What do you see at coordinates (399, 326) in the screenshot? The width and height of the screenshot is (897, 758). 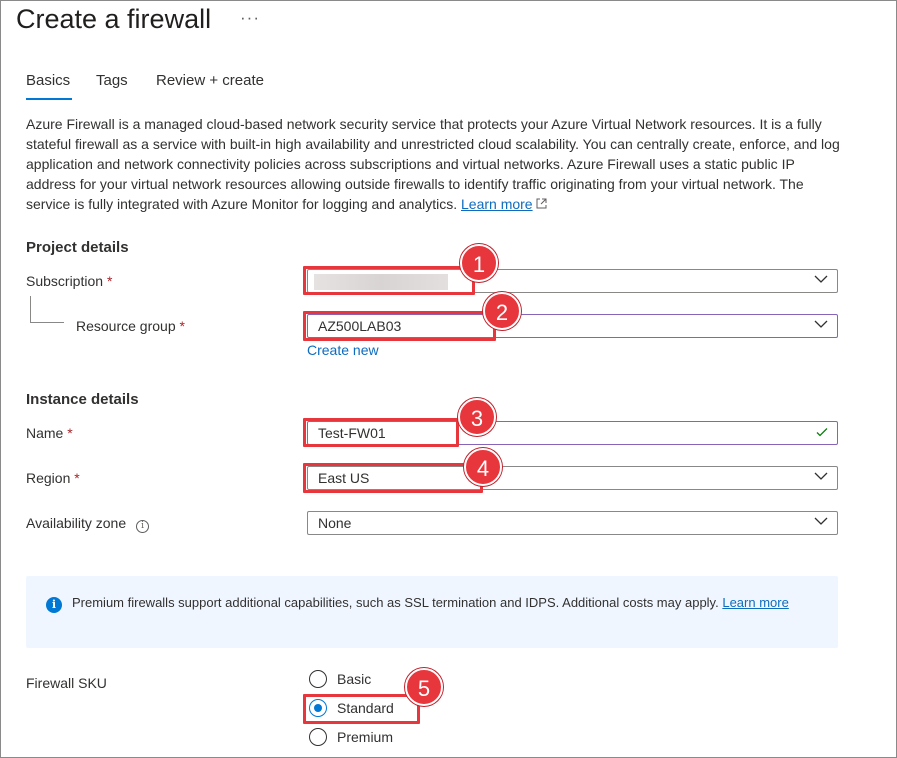 I see `highlight-box-resource-group` at bounding box center [399, 326].